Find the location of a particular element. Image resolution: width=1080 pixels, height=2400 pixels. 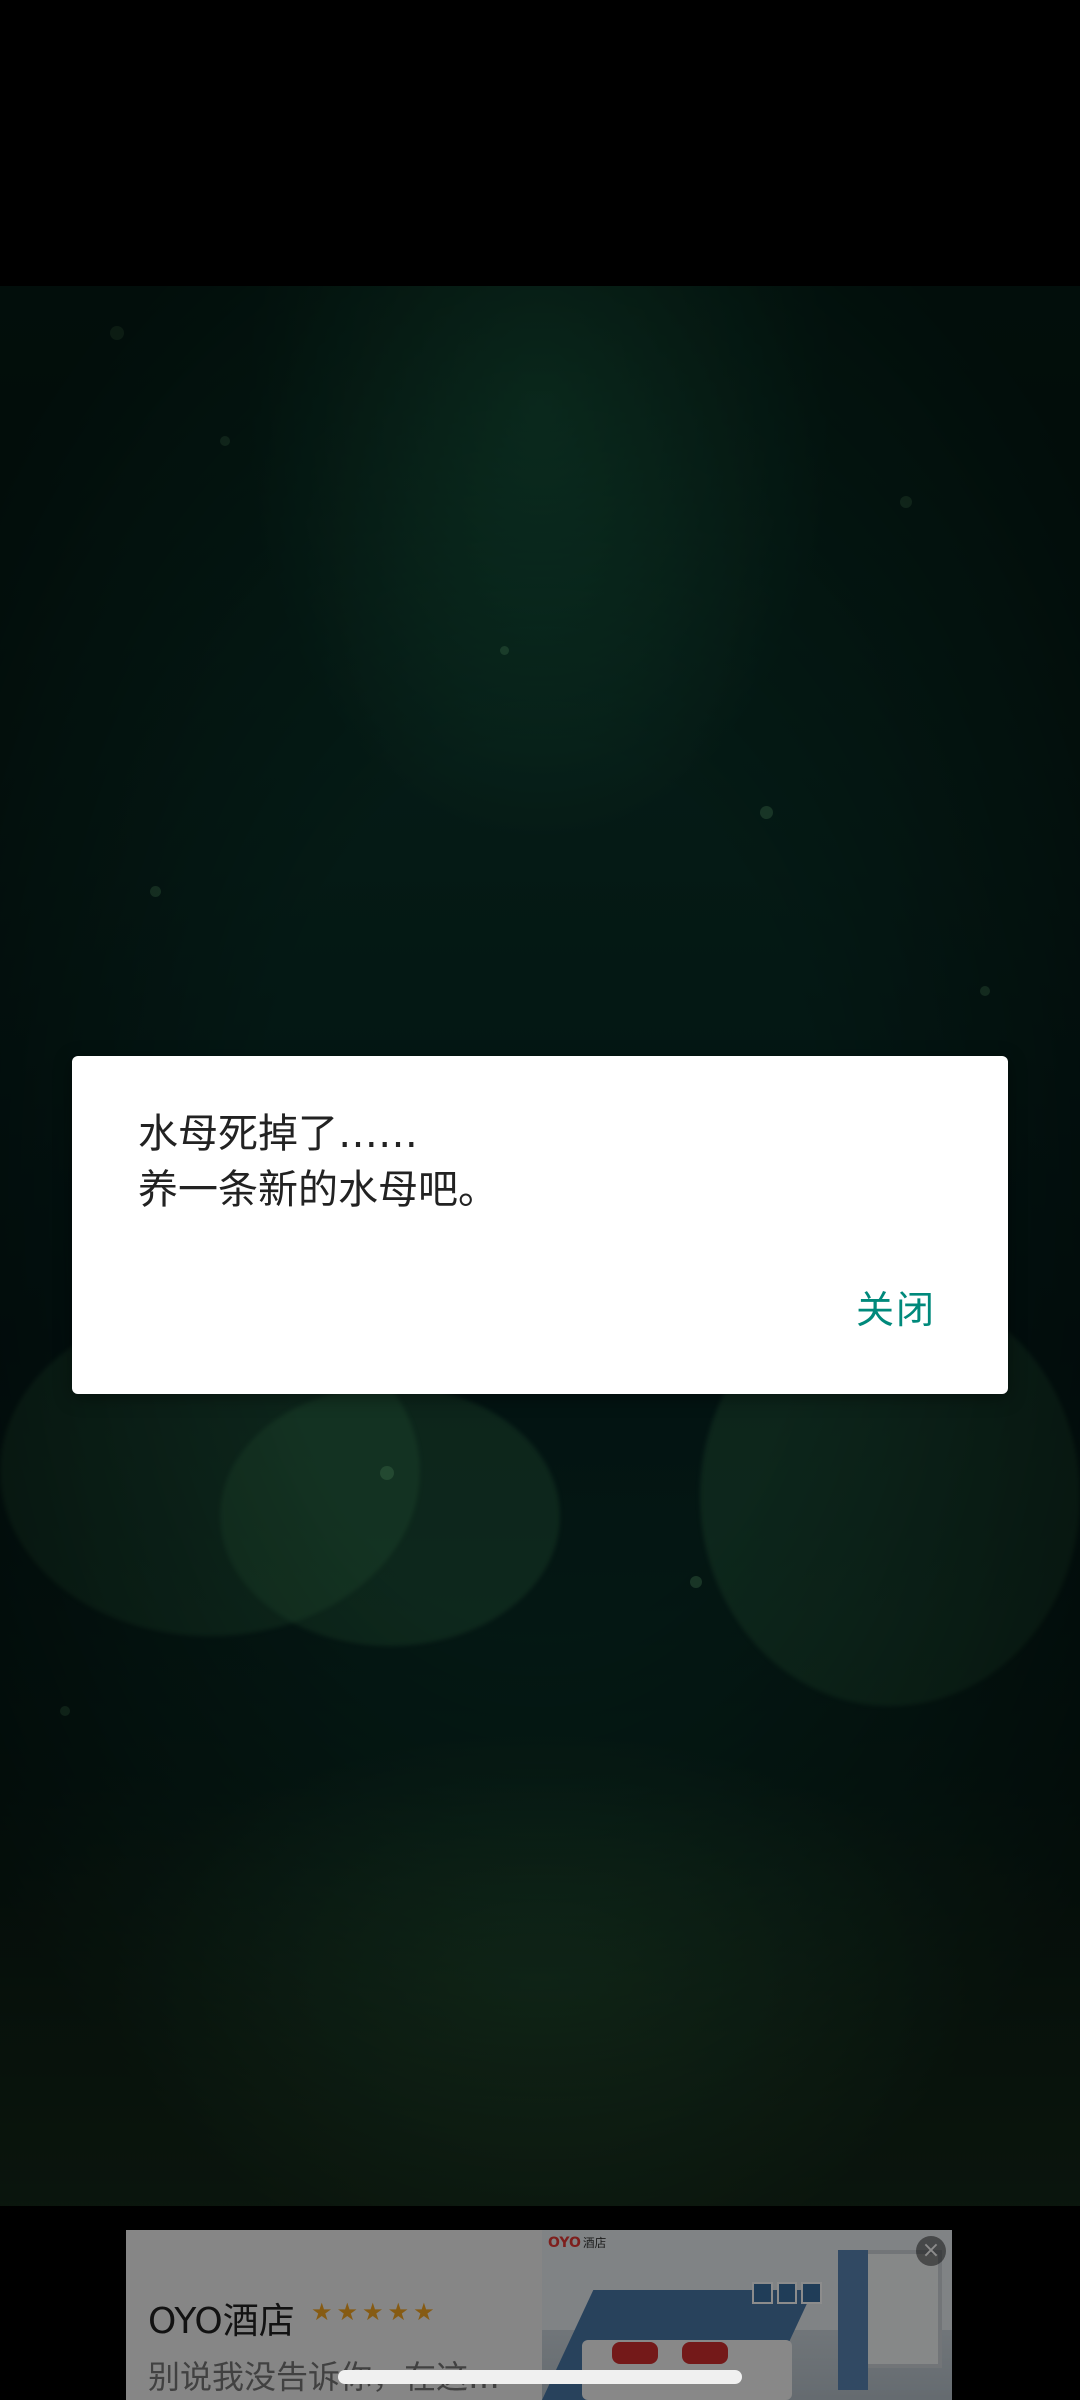

top-black-bar is located at coordinates (540, 143).